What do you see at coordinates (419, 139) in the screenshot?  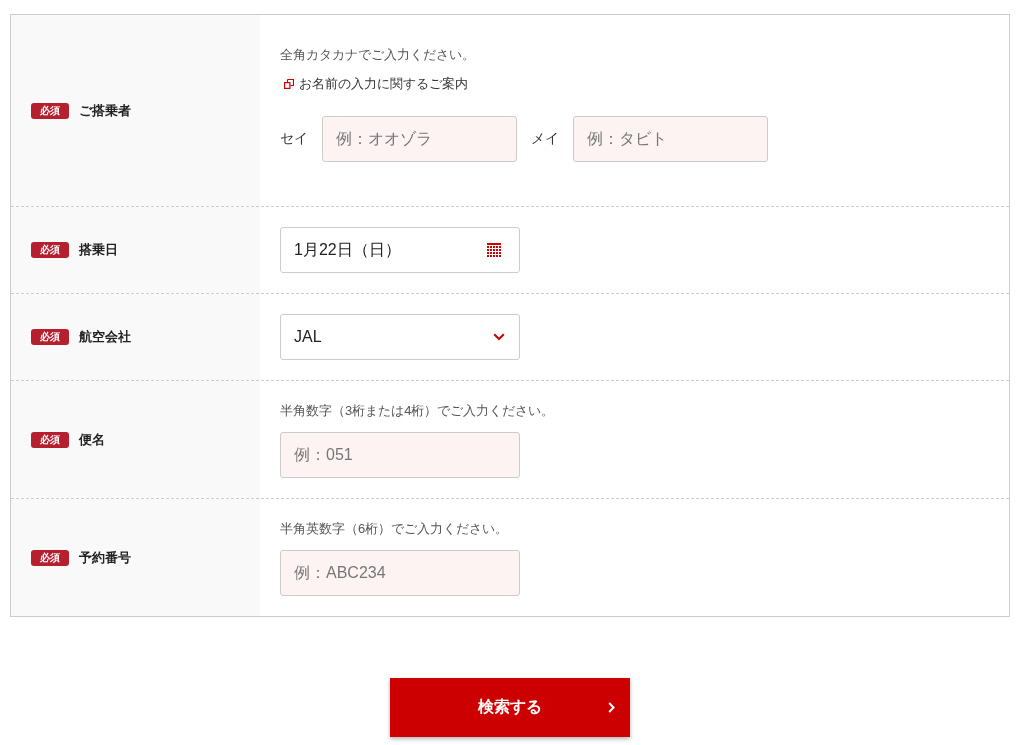 I see `input-field: 例：オオゾラ` at bounding box center [419, 139].